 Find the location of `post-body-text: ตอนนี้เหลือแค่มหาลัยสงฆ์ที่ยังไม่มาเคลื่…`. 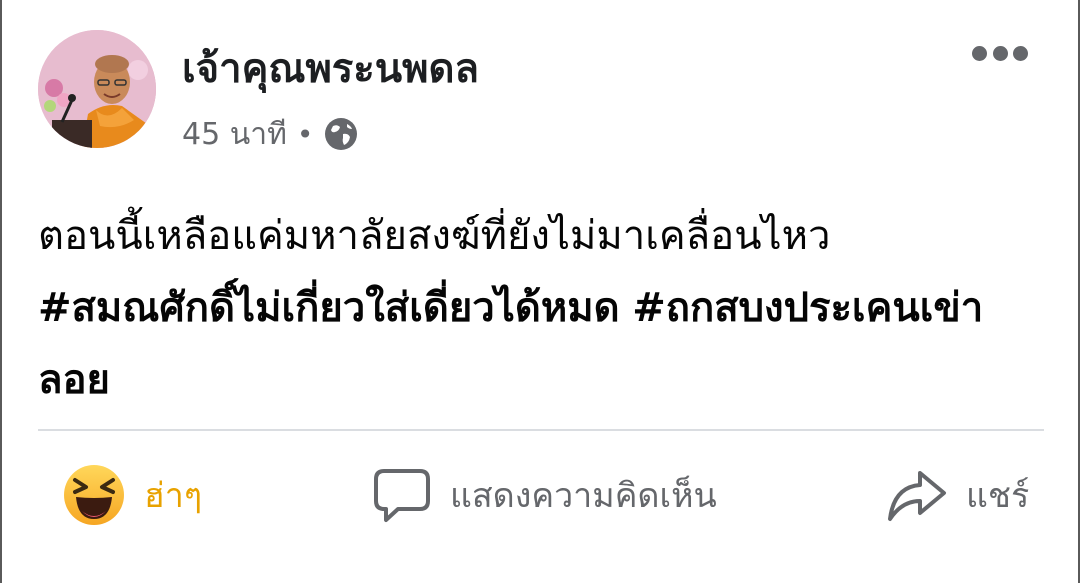

post-body-text: ตอนนี้เหลือแค่มหาลัยสงฆ์ที่ยังไม่มาเคลื่… is located at coordinates (434, 236).